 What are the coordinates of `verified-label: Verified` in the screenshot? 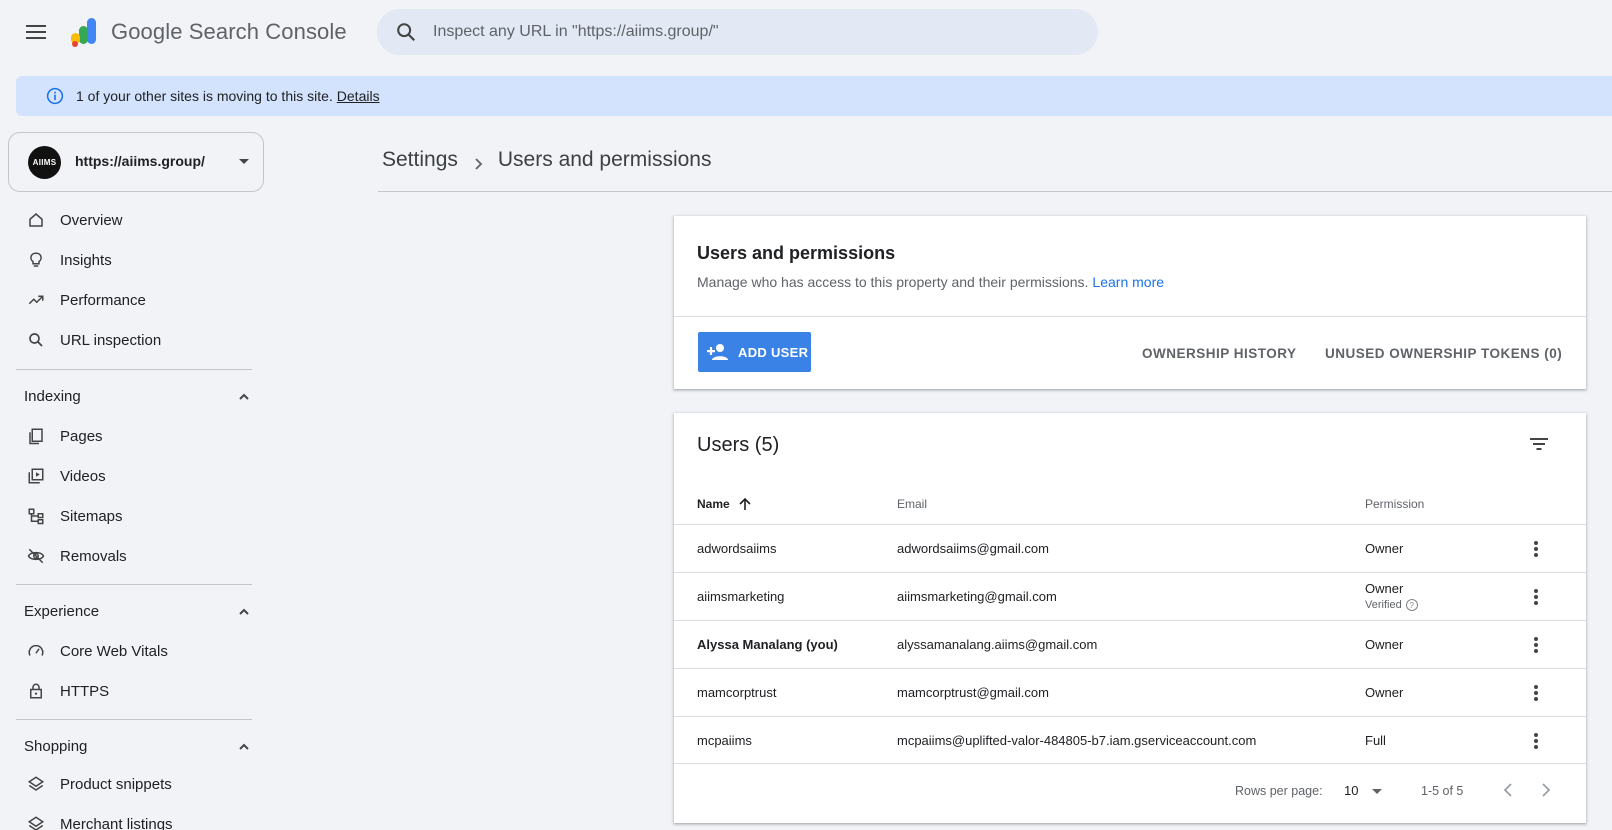 It's located at (1383, 605).